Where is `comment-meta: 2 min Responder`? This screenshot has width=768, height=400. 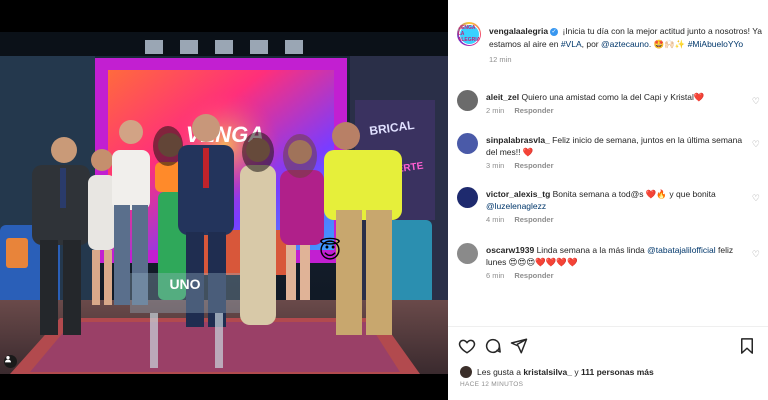 comment-meta: 2 min Responder is located at coordinates (615, 111).